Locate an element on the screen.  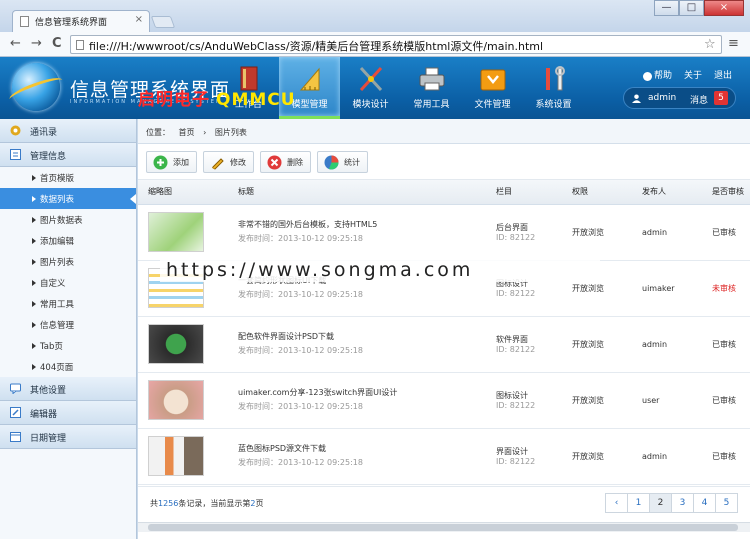
nav-label: 系统设置 is located at coordinates (553, 105).